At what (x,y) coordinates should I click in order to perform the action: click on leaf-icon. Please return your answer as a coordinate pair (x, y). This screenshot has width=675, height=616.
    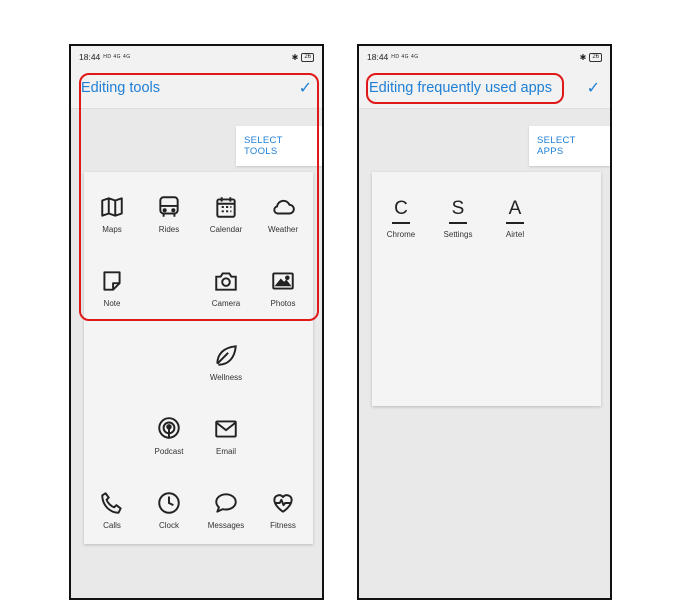
    Looking at the image, I should click on (226, 355).